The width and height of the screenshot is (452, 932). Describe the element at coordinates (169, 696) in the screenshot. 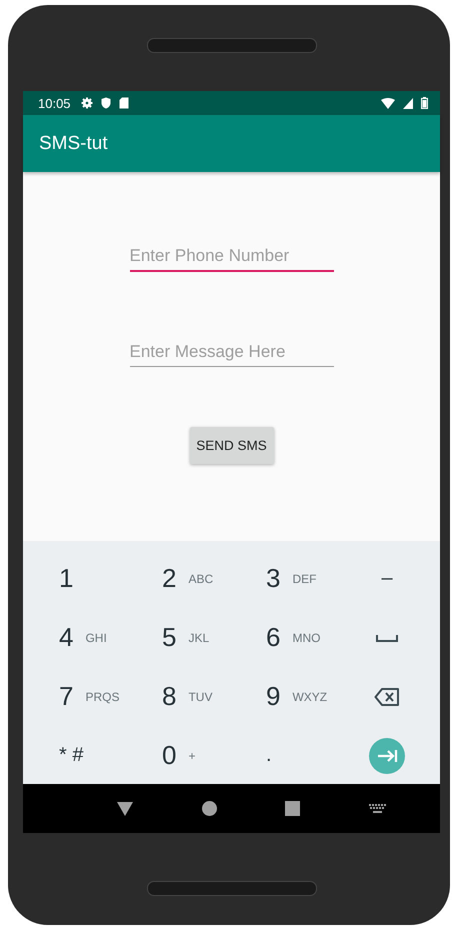

I see `key-label: 8` at that location.